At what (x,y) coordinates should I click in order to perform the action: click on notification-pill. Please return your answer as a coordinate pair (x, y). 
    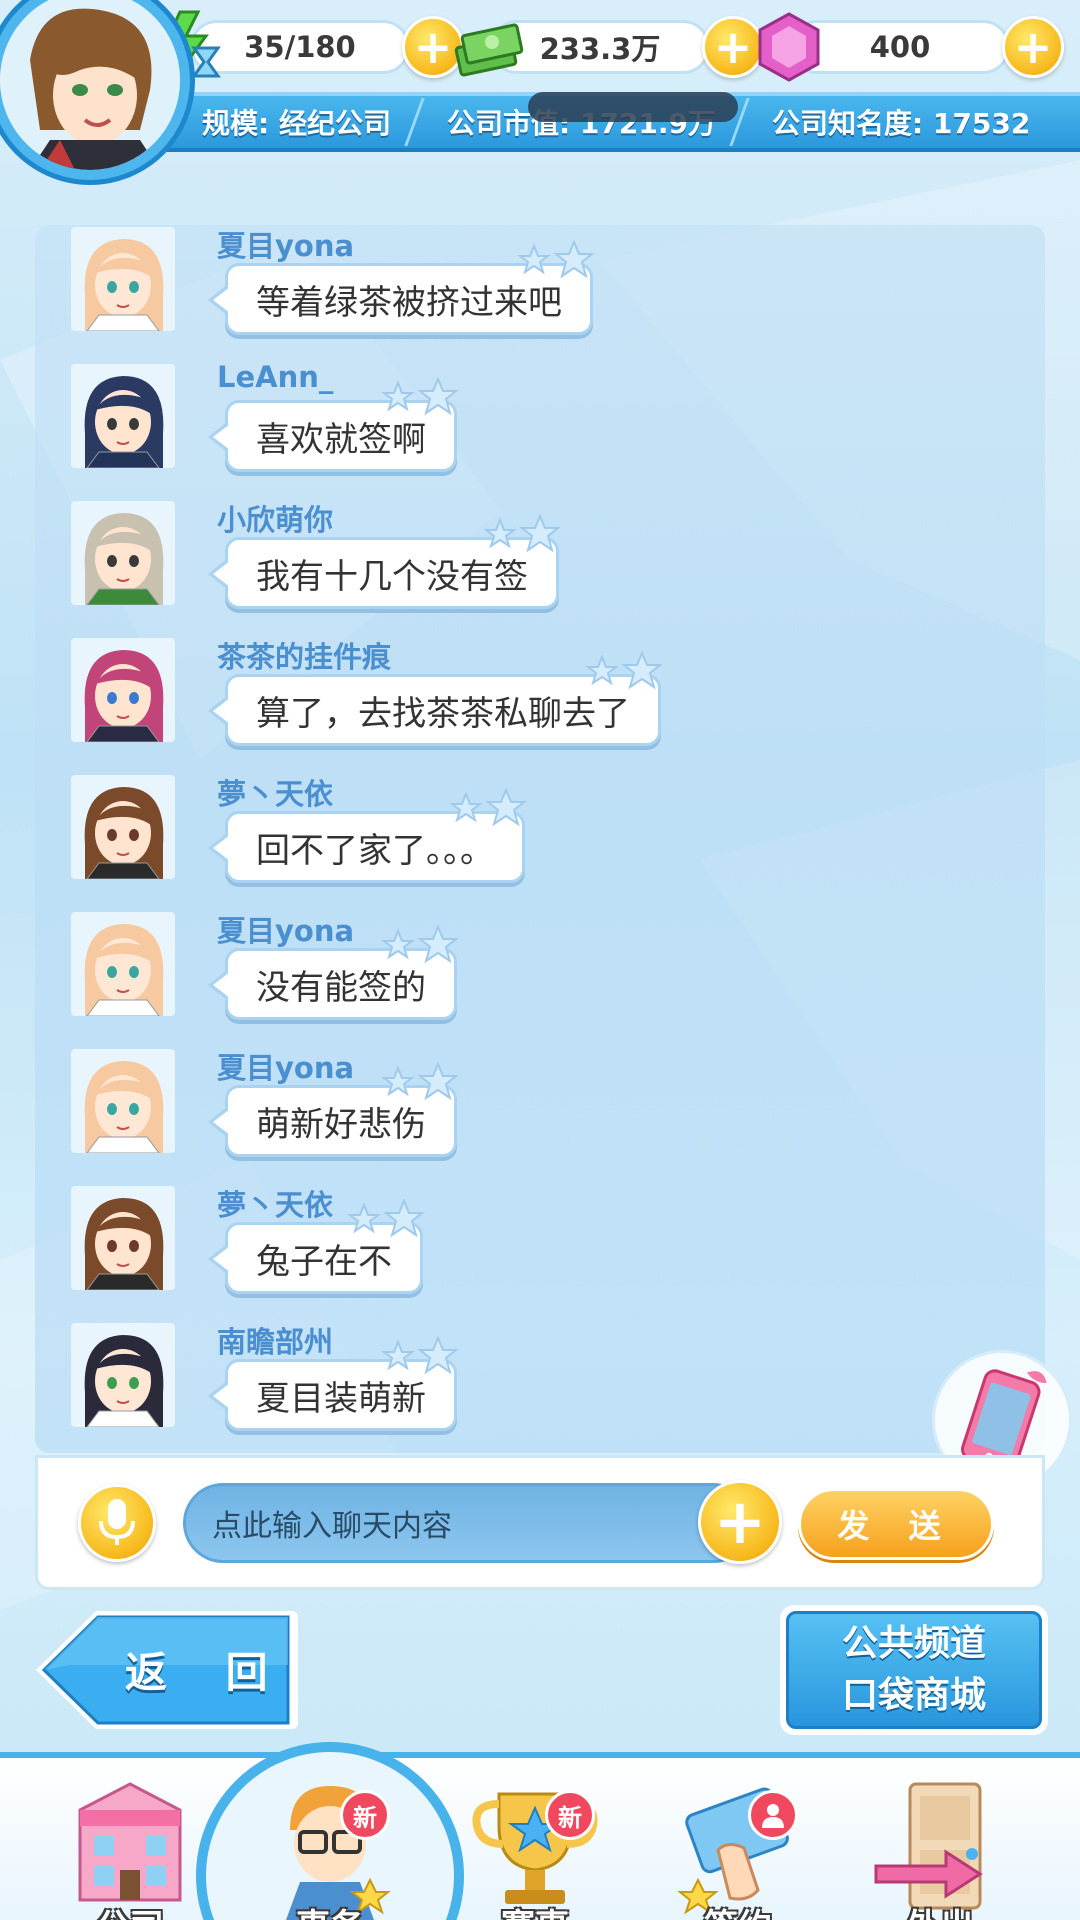
    Looking at the image, I should click on (633, 107).